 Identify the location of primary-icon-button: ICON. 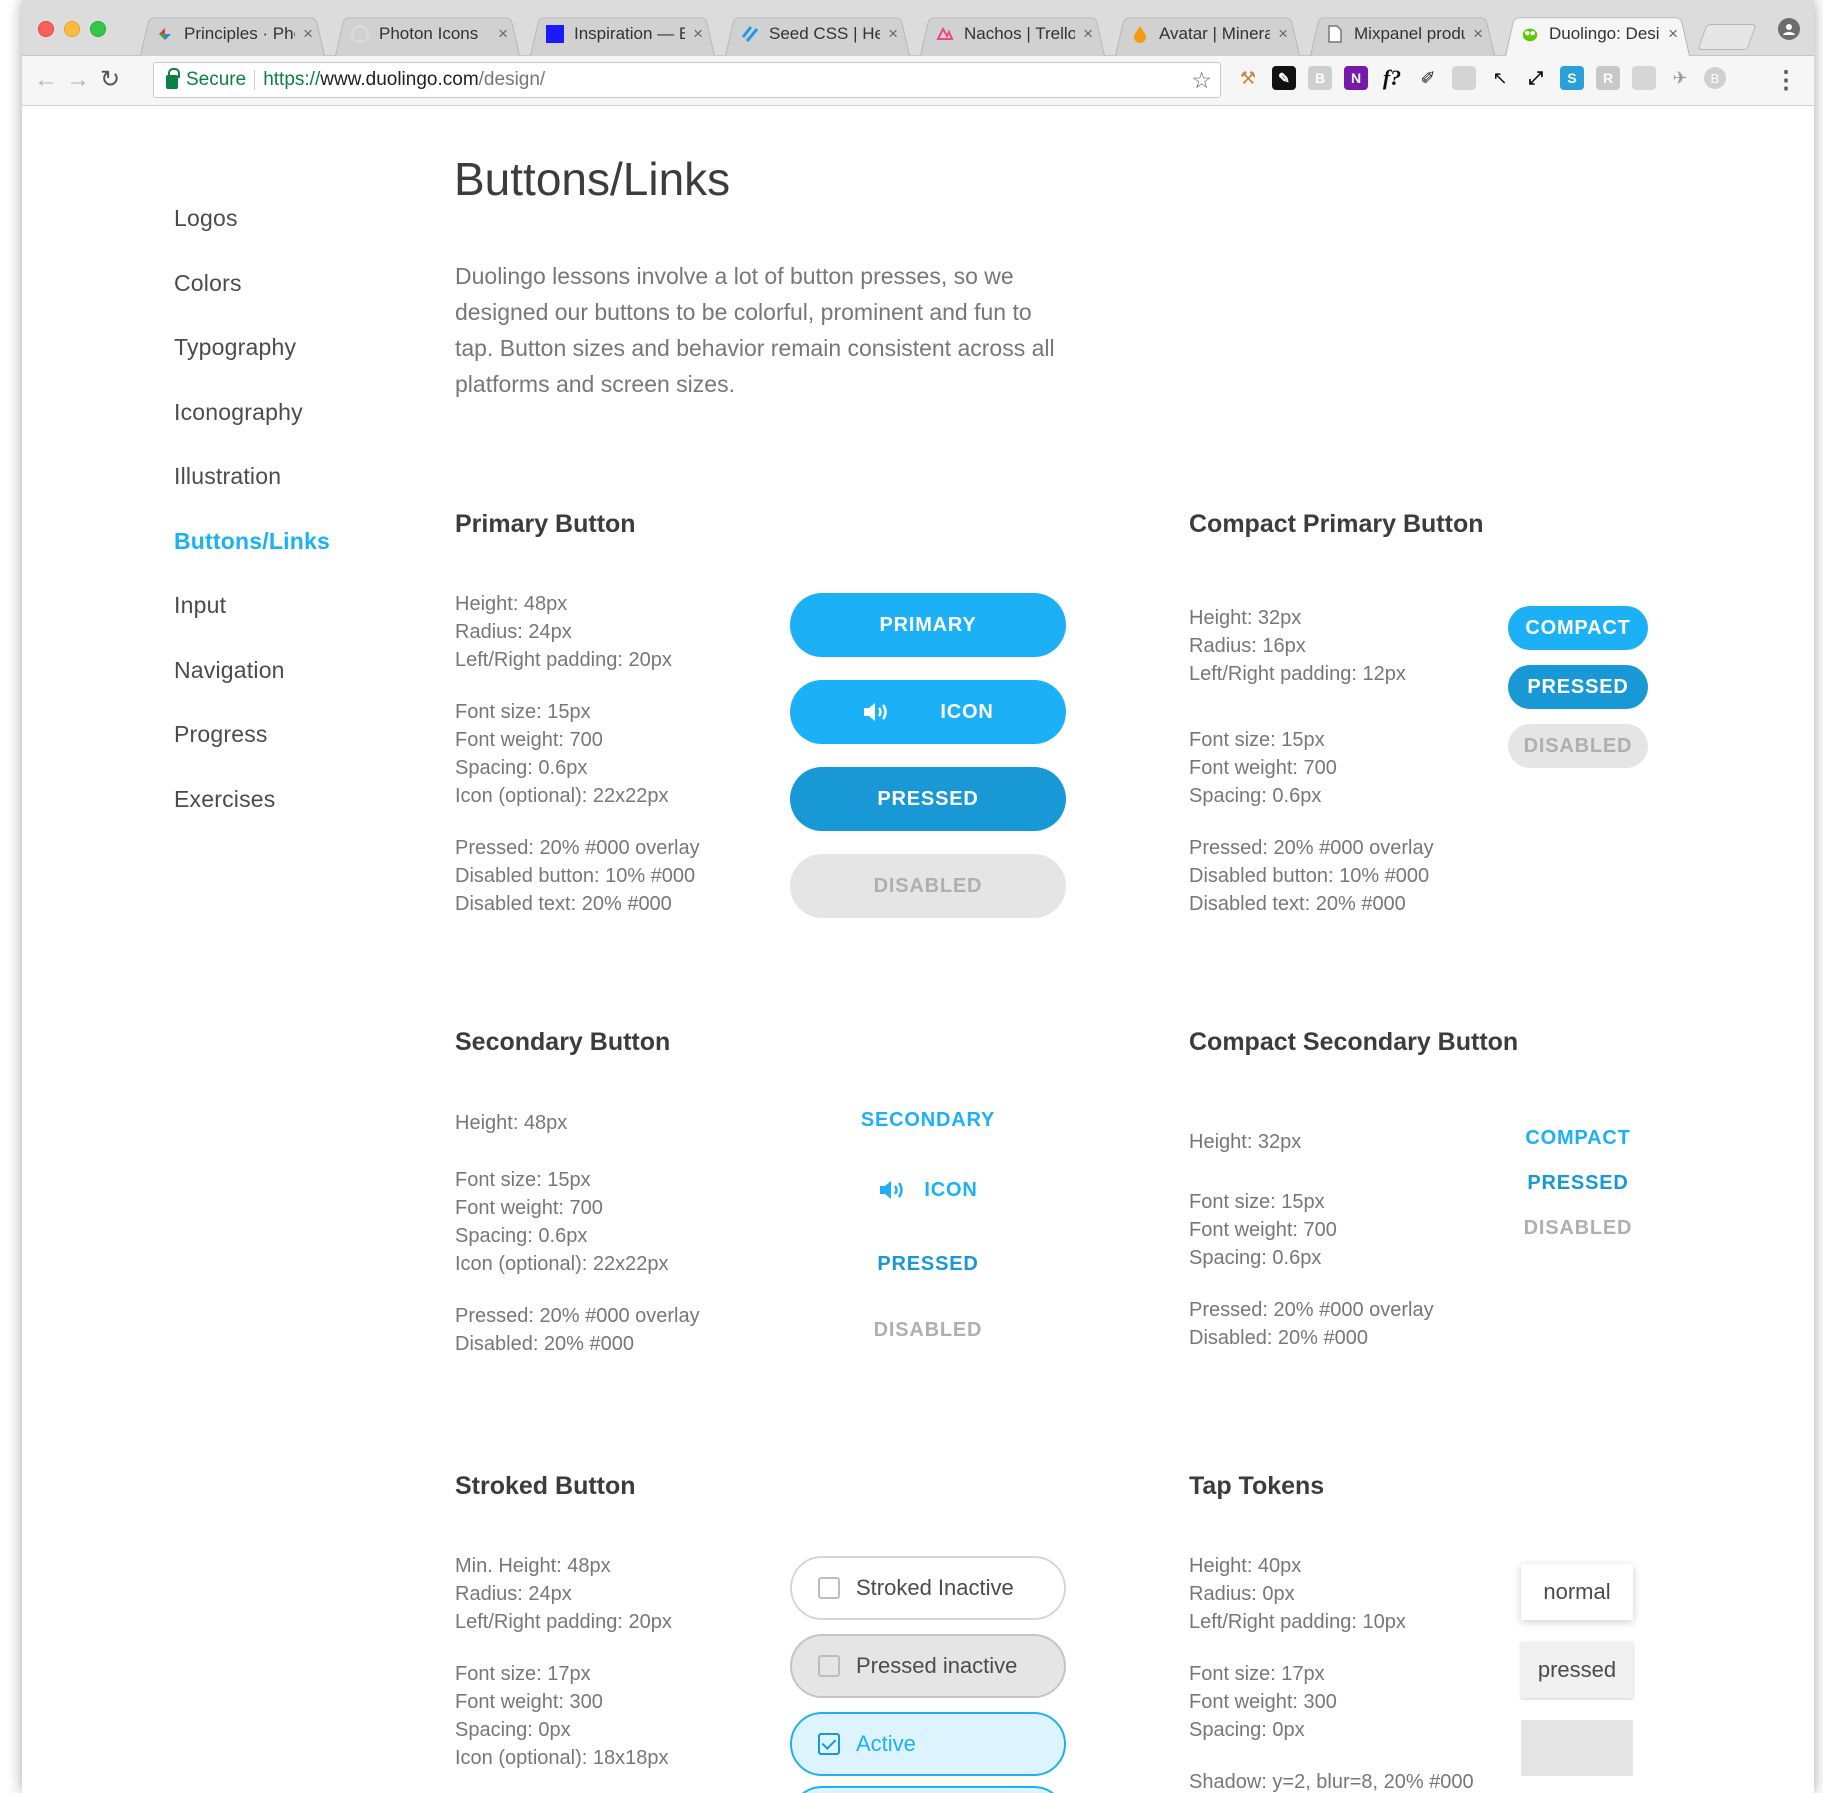
(928, 712).